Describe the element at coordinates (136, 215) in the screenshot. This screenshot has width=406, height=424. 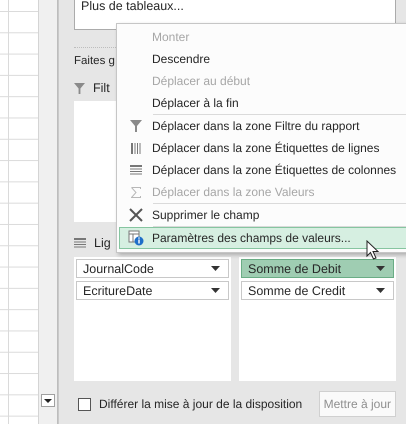
I see `close-icon` at that location.